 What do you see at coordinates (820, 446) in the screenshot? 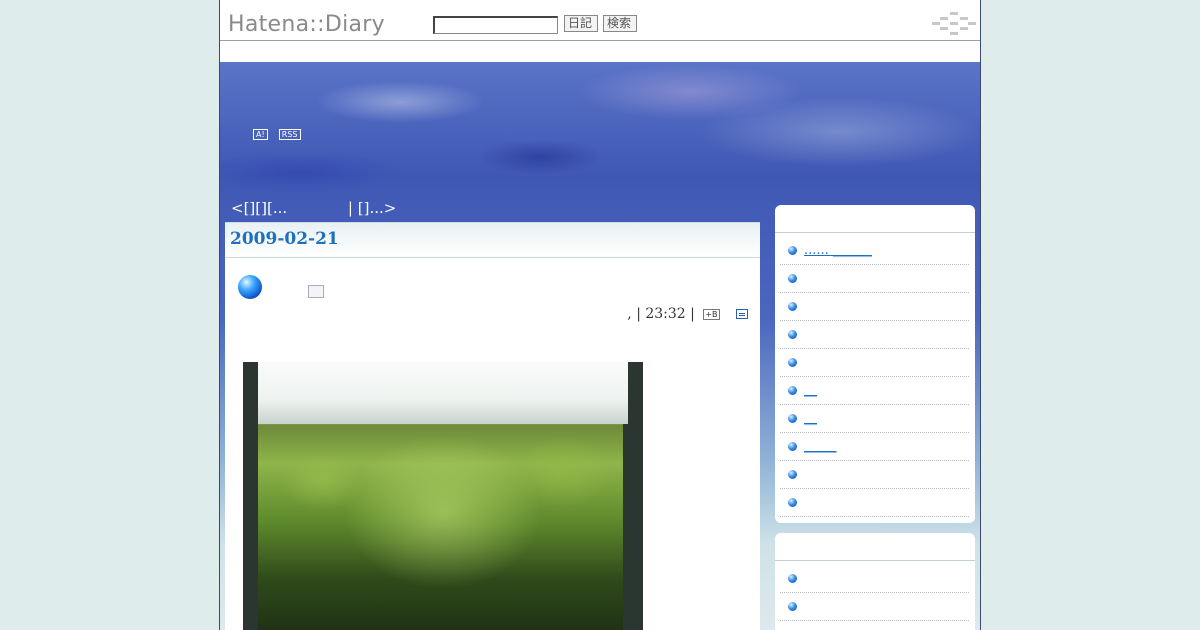
I see `sidebar-item-link: _____` at bounding box center [820, 446].